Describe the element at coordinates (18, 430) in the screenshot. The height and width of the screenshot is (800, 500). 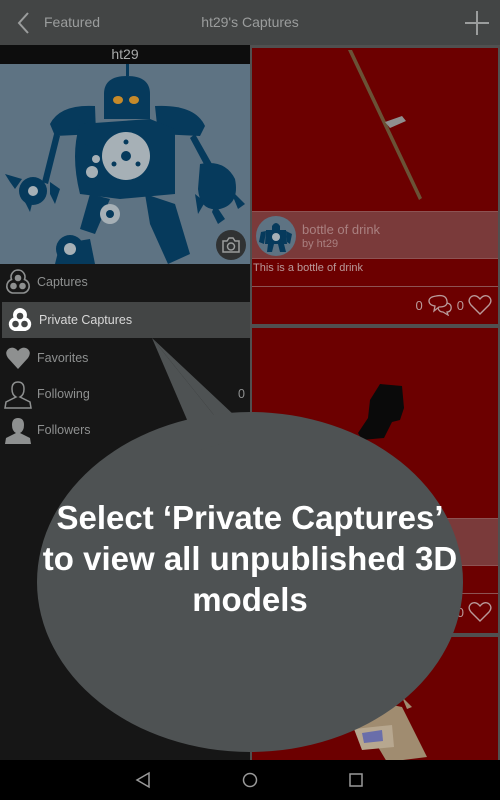
I see `person-icon` at that location.